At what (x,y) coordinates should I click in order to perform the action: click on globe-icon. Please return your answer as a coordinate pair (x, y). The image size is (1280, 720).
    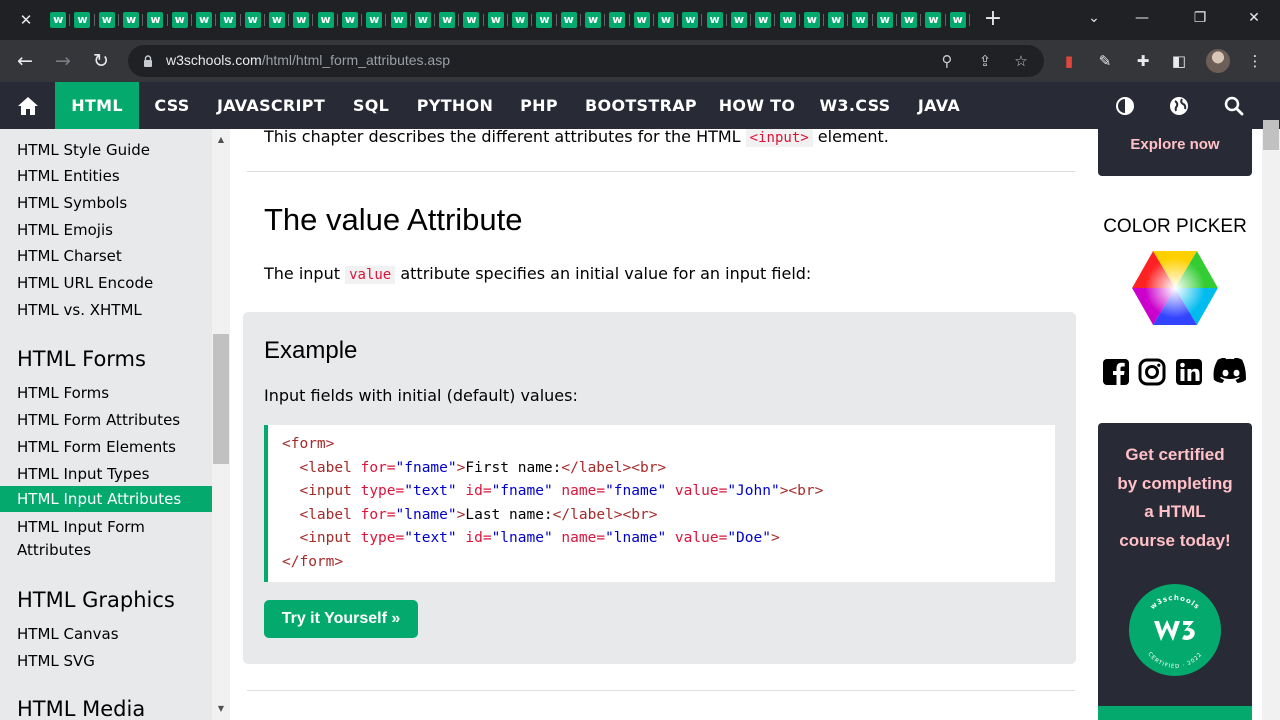
    Looking at the image, I should click on (1179, 106).